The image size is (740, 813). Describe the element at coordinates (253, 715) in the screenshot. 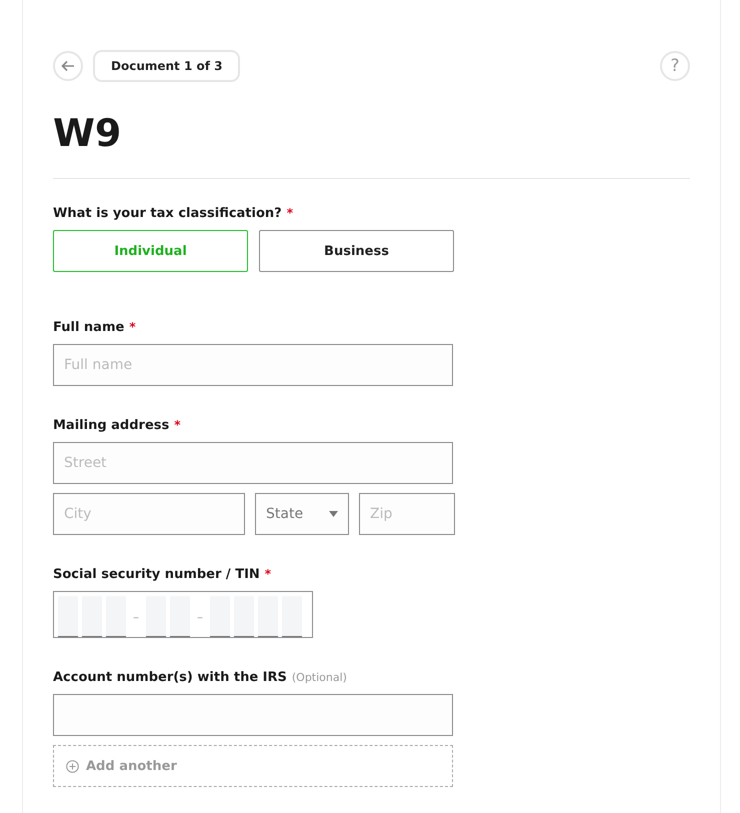

I see `account-number-field` at that location.